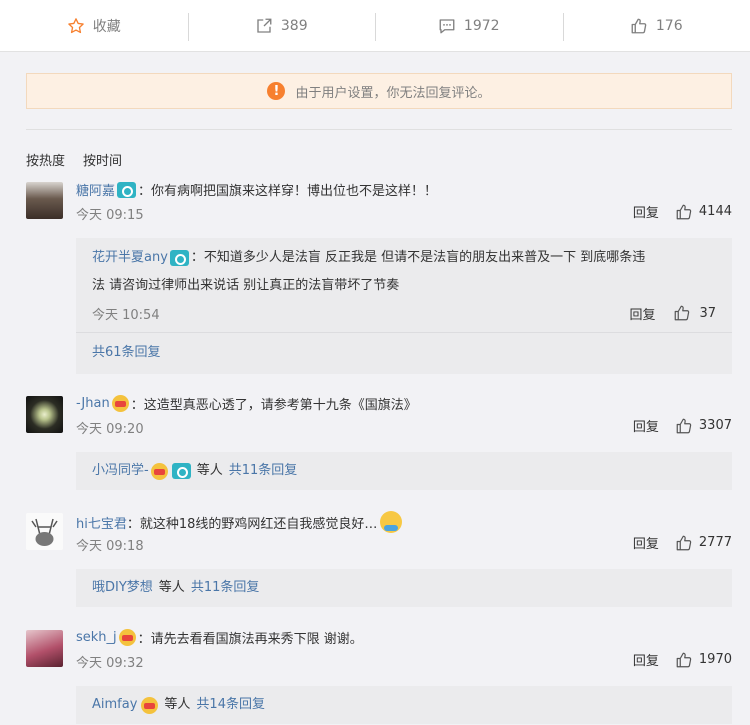  What do you see at coordinates (110, 429) in the screenshot?
I see `comment-time: 今天 09:20` at bounding box center [110, 429].